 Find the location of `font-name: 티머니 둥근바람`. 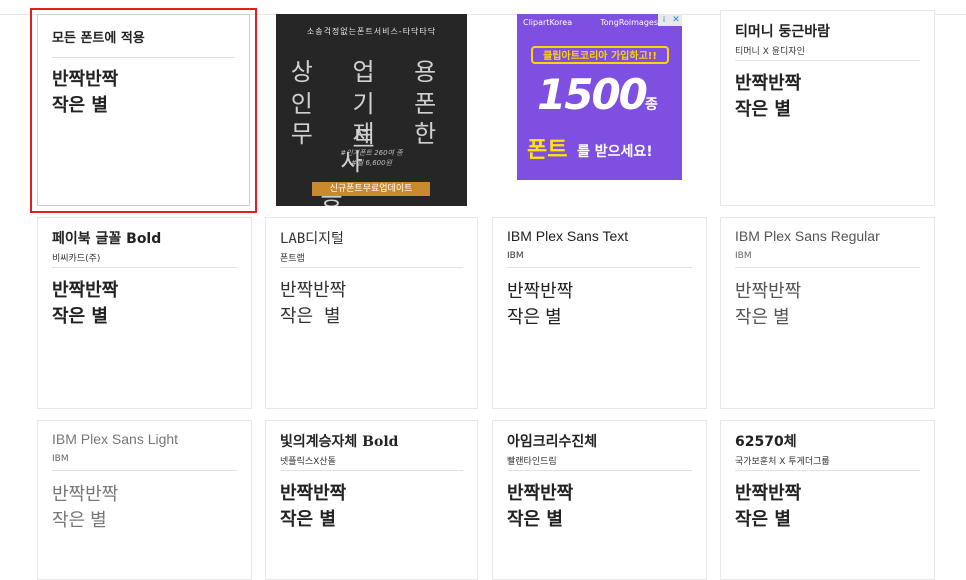

font-name: 티머니 둥근바람 is located at coordinates (783, 32).